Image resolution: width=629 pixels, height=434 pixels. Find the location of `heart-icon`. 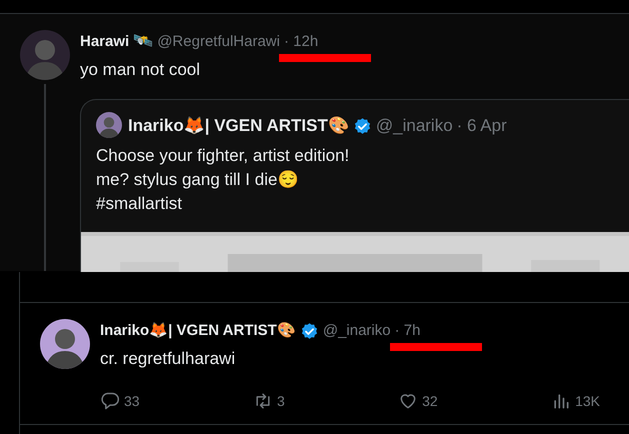

heart-icon is located at coordinates (408, 401).